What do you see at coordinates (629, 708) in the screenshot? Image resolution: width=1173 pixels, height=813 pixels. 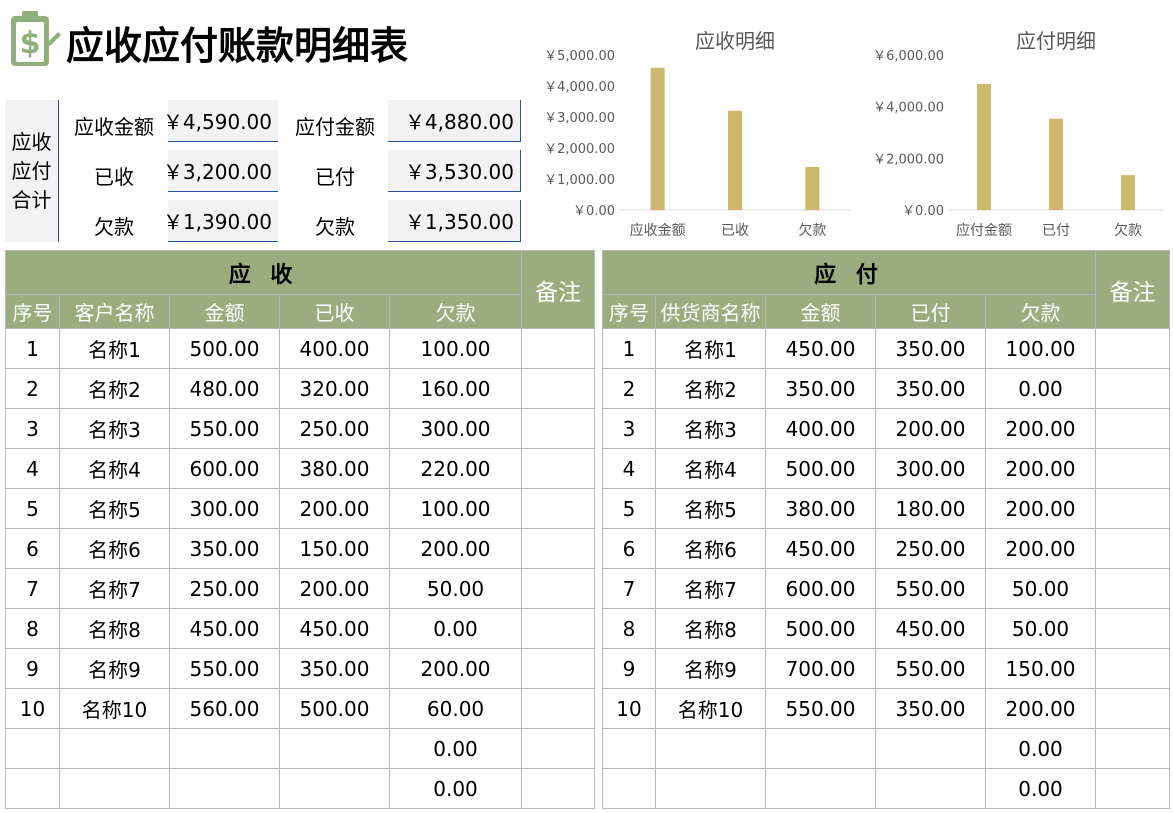 I see `table-cell: 10` at bounding box center [629, 708].